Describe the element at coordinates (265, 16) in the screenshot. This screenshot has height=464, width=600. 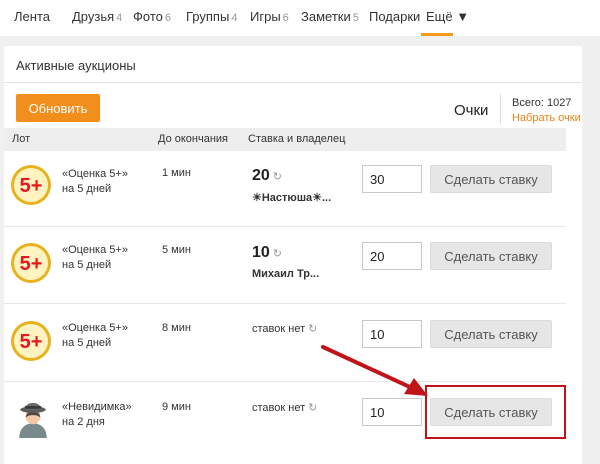
I see `nav-item-label: Игры` at that location.